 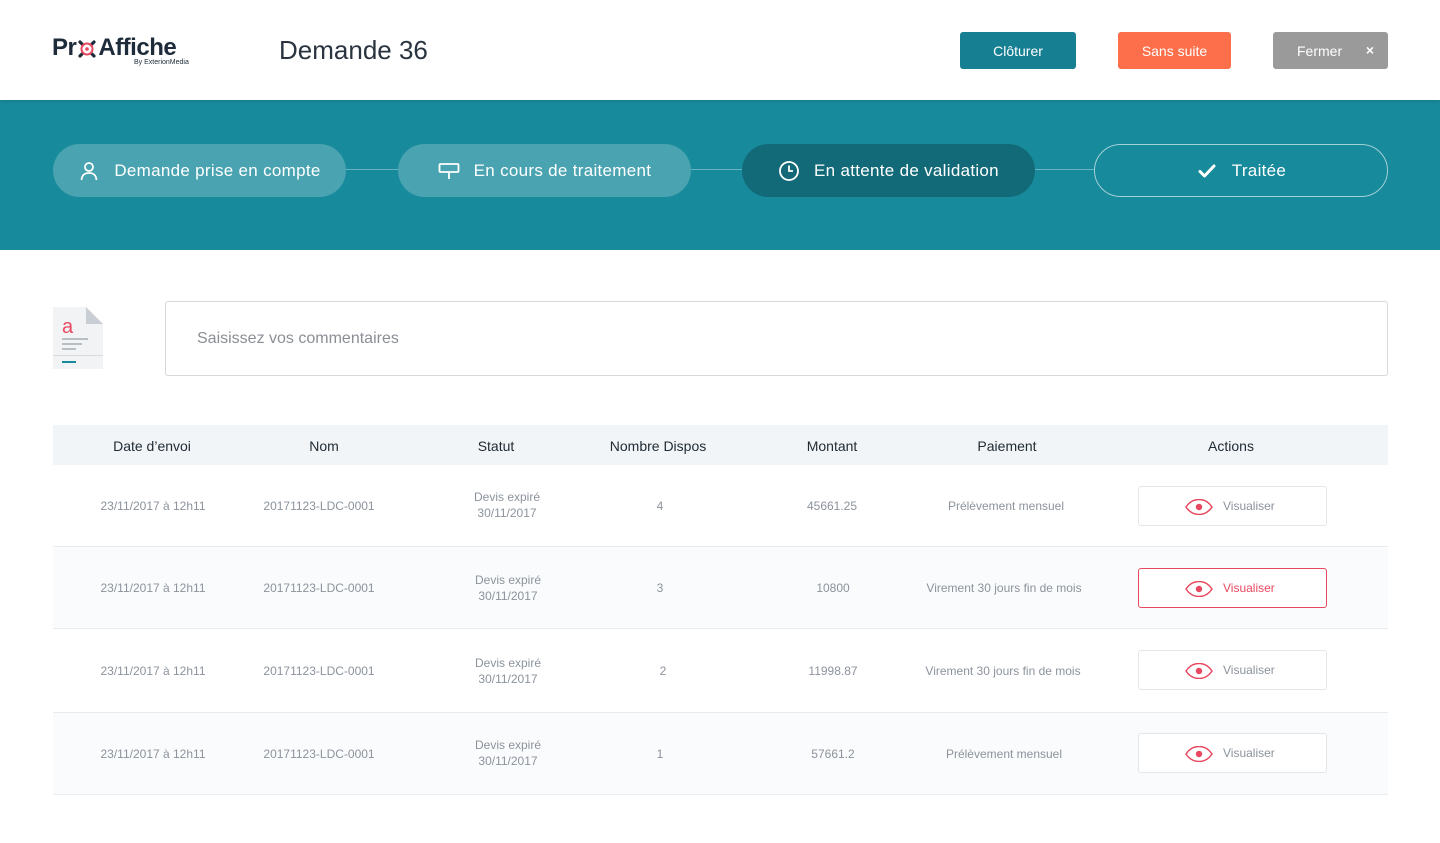 I want to click on step-label: En cours de traitement, so click(x=562, y=170).